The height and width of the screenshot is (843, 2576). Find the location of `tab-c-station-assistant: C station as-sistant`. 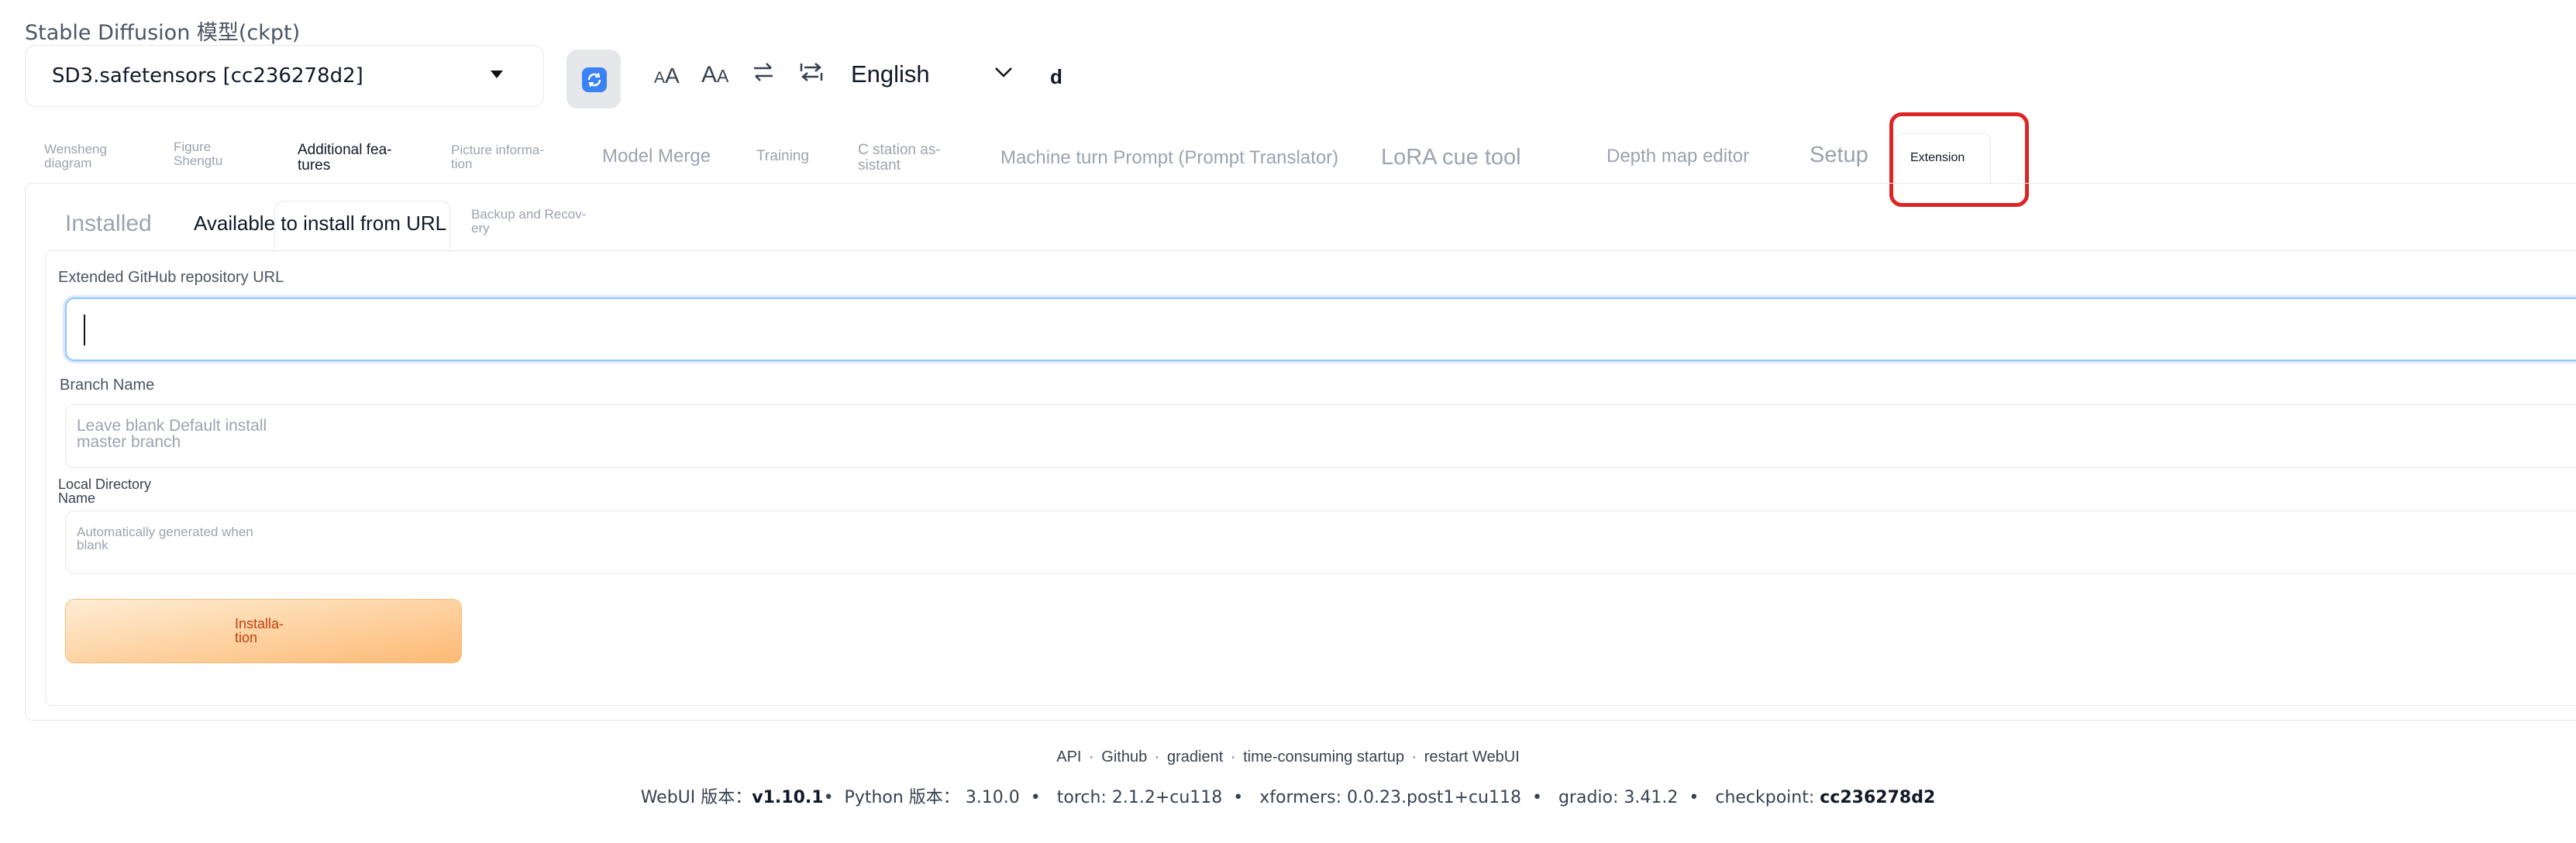

tab-c-station-assistant: C station as-sistant is located at coordinates (906, 158).